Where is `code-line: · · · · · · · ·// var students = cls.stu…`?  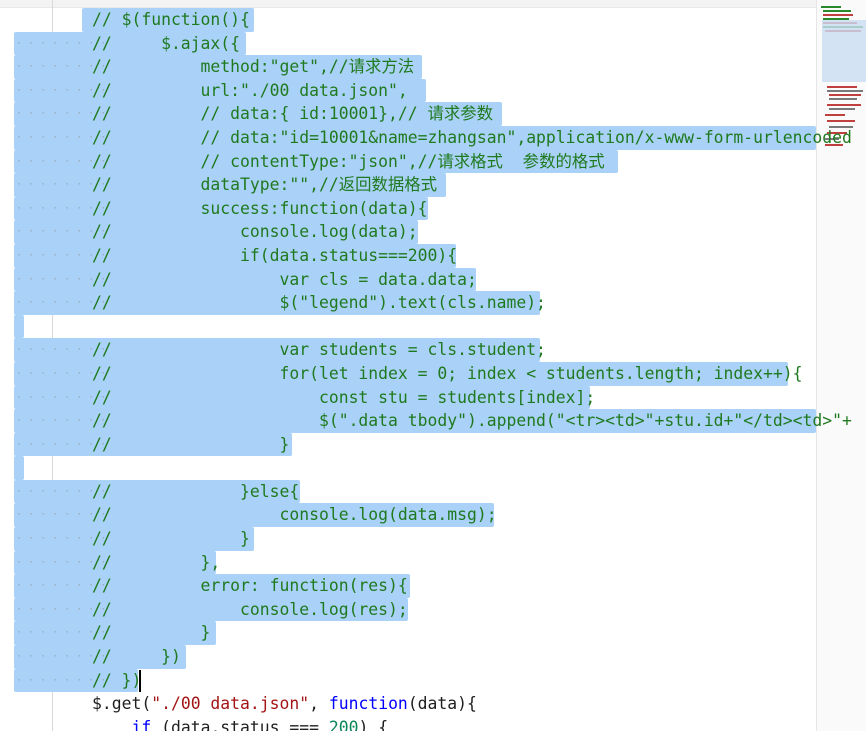 code-line: · · · · · · · ·// var students = cls.stu… is located at coordinates (408, 350).